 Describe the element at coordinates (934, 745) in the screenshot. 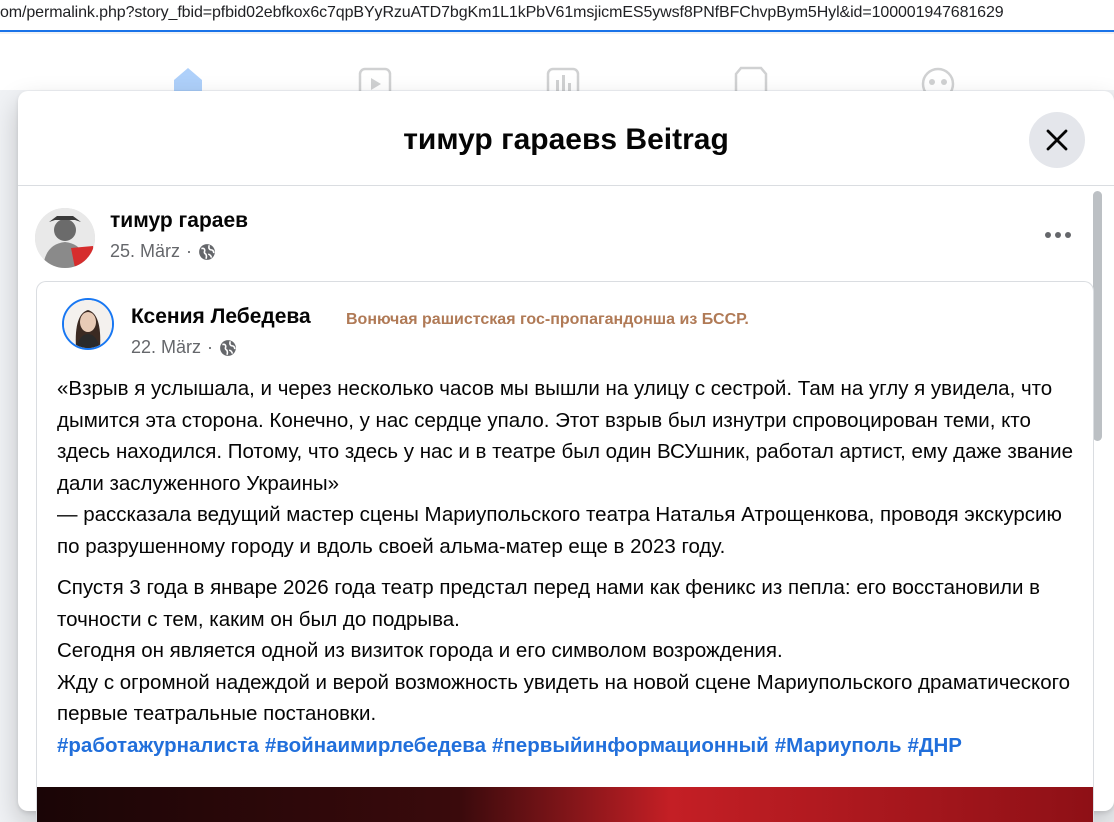

I see `hashtag-link: #ДНР` at that location.